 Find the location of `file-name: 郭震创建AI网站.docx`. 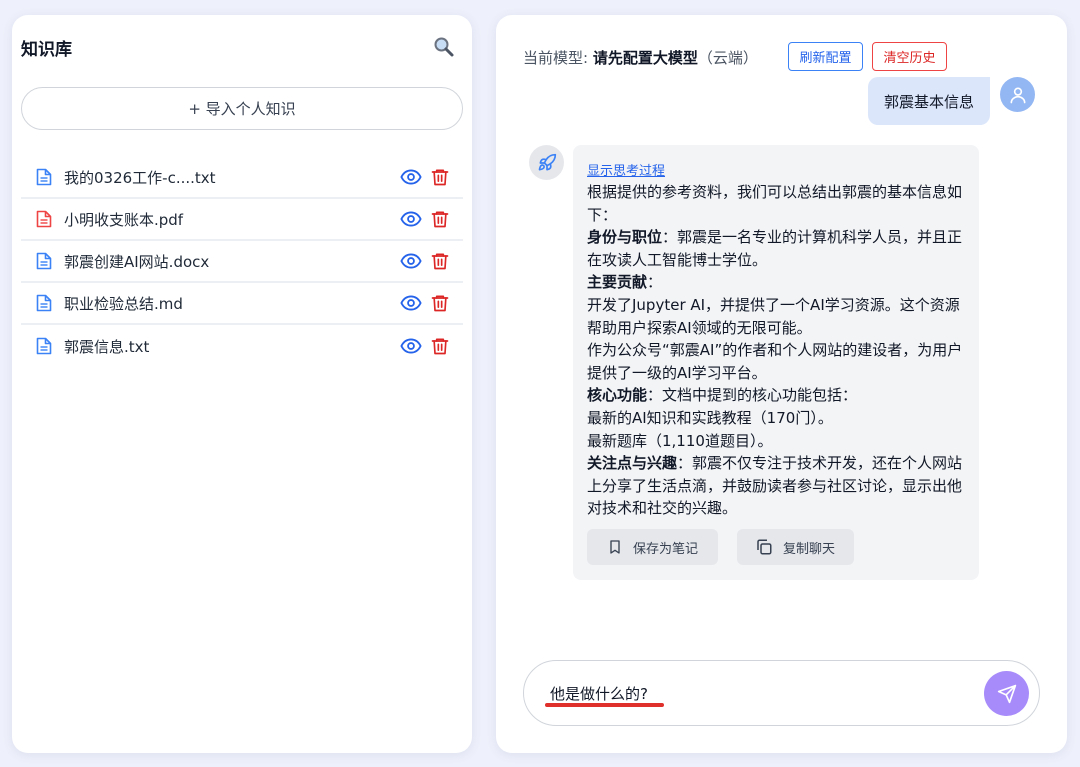

file-name: 郭震创建AI网站.docx is located at coordinates (137, 261).